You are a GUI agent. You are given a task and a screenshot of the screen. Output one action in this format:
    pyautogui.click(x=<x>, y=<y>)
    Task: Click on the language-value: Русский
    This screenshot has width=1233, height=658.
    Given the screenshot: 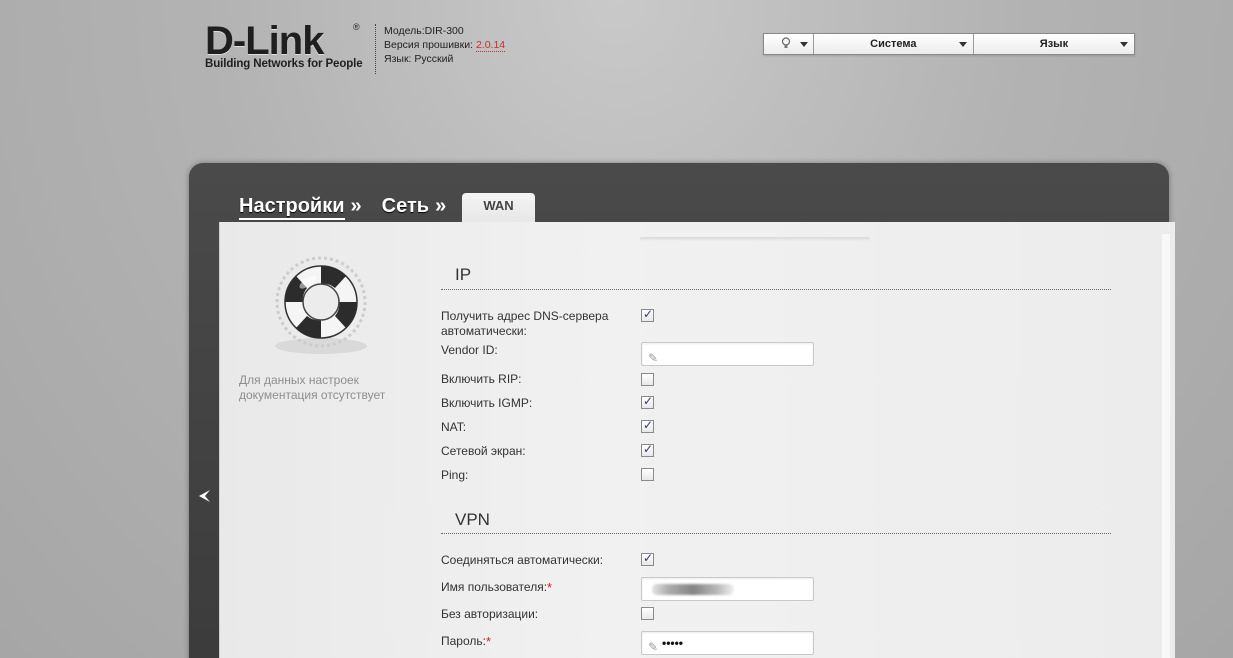 What is the action you would take?
    pyautogui.click(x=434, y=59)
    